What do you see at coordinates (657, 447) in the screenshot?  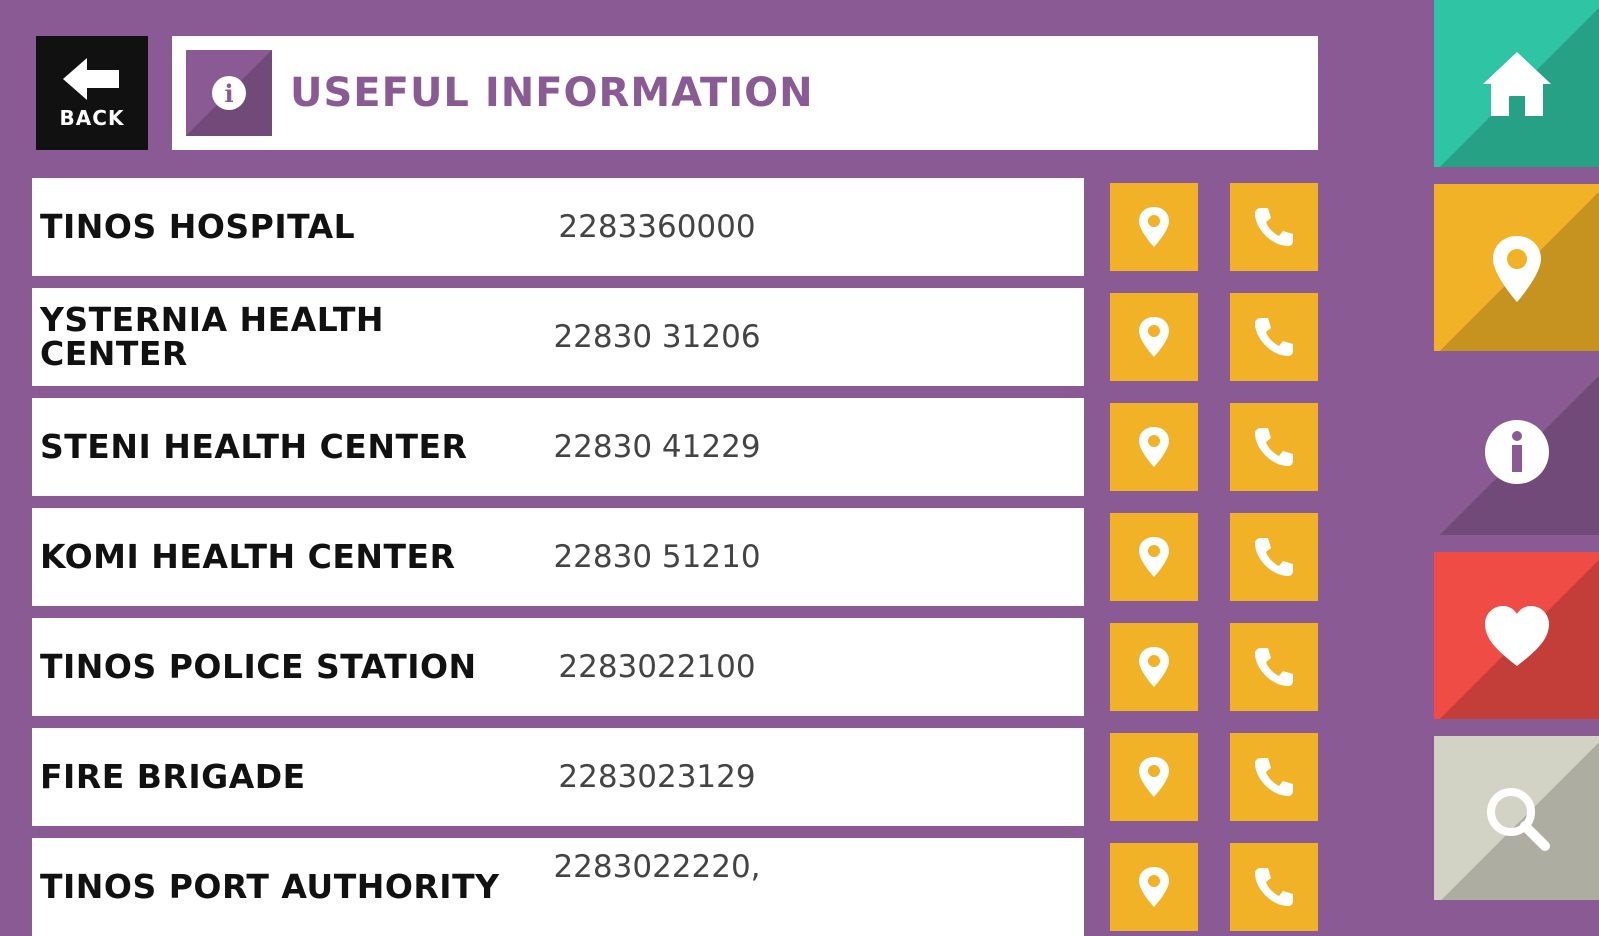 I see `entry-phone: 22830 41229` at bounding box center [657, 447].